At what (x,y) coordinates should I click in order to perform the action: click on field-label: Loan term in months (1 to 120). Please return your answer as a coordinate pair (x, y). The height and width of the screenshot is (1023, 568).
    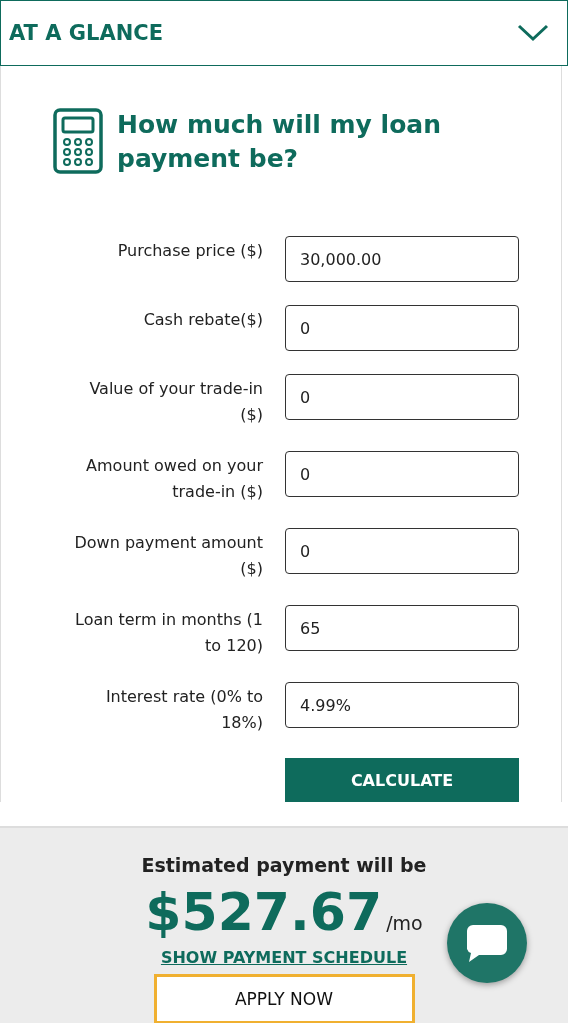
    Looking at the image, I should click on (168, 633).